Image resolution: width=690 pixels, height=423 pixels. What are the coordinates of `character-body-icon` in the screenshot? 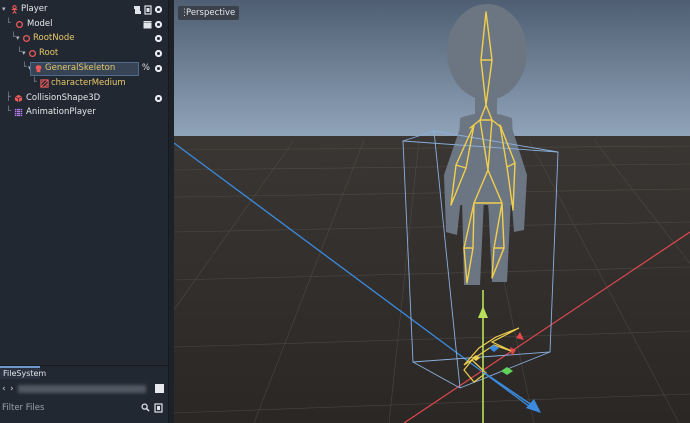 It's located at (14, 9).